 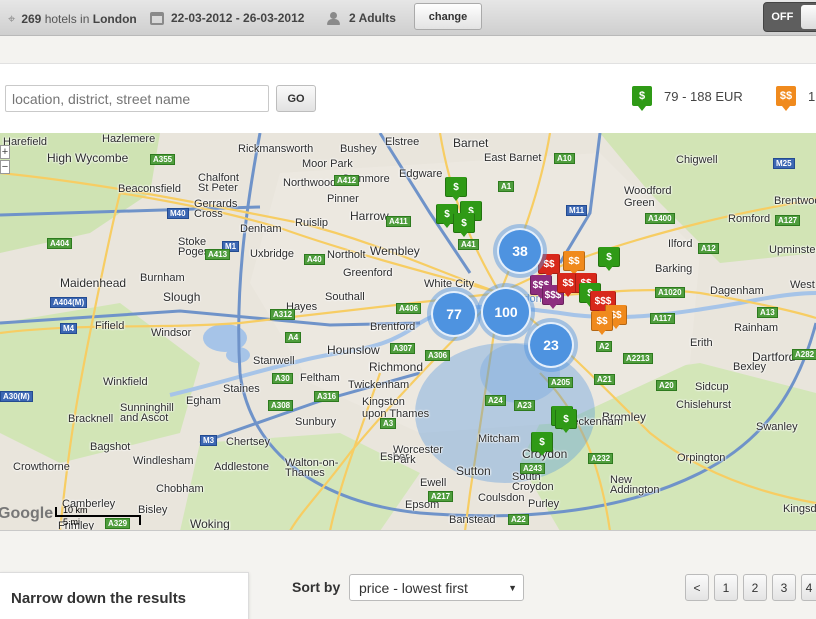 What do you see at coordinates (242, 467) in the screenshot?
I see `place-label: Addlestone` at bounding box center [242, 467].